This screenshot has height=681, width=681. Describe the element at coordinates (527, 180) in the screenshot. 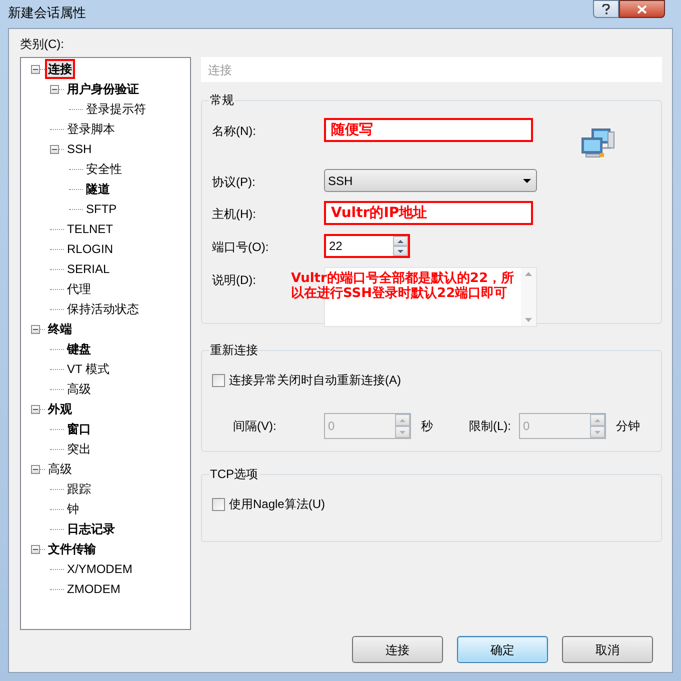

I see `dropdown-arrow-icon` at that location.